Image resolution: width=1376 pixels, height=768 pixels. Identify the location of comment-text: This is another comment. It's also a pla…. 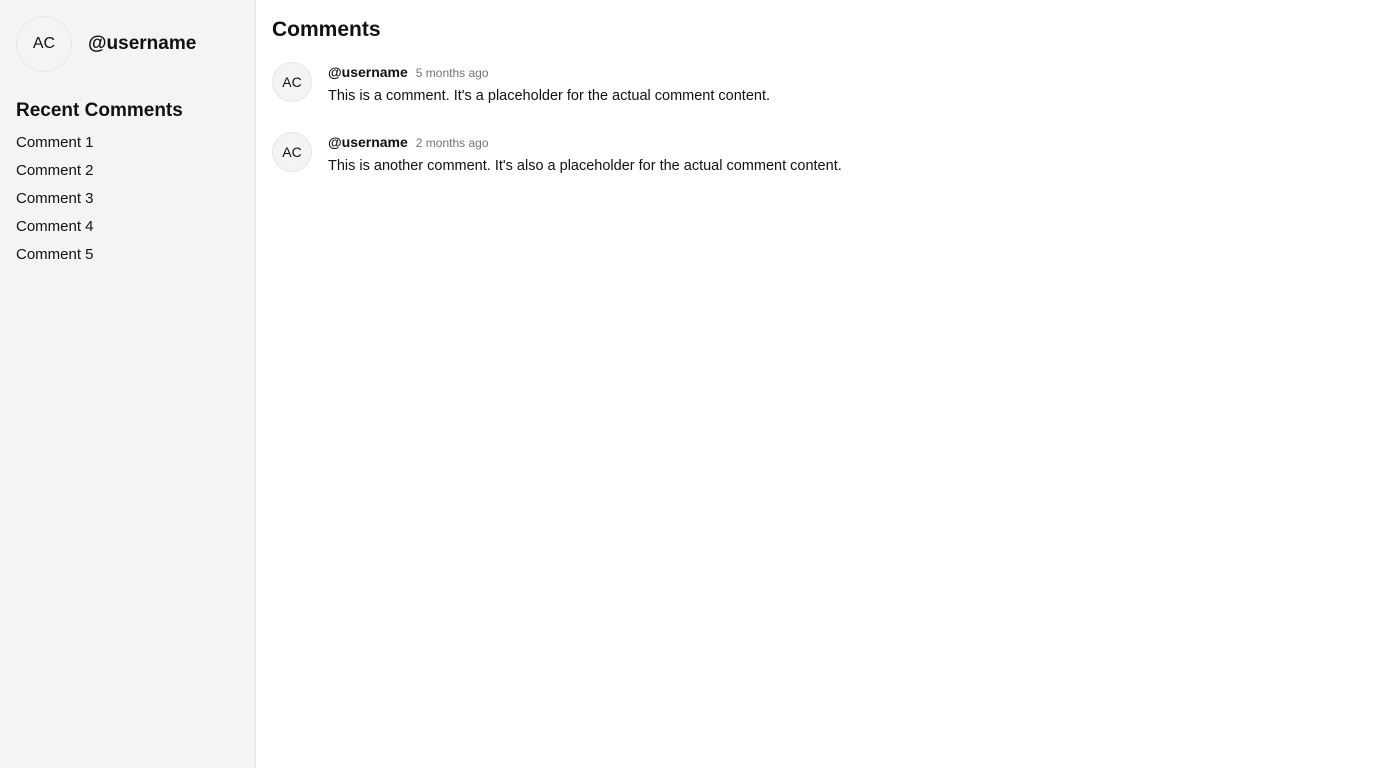
(585, 166).